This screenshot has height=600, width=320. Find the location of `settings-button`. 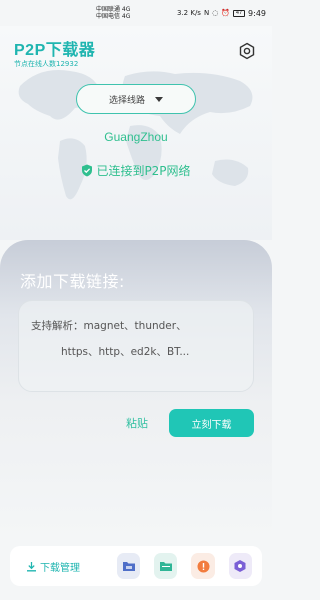

settings-button is located at coordinates (247, 51).